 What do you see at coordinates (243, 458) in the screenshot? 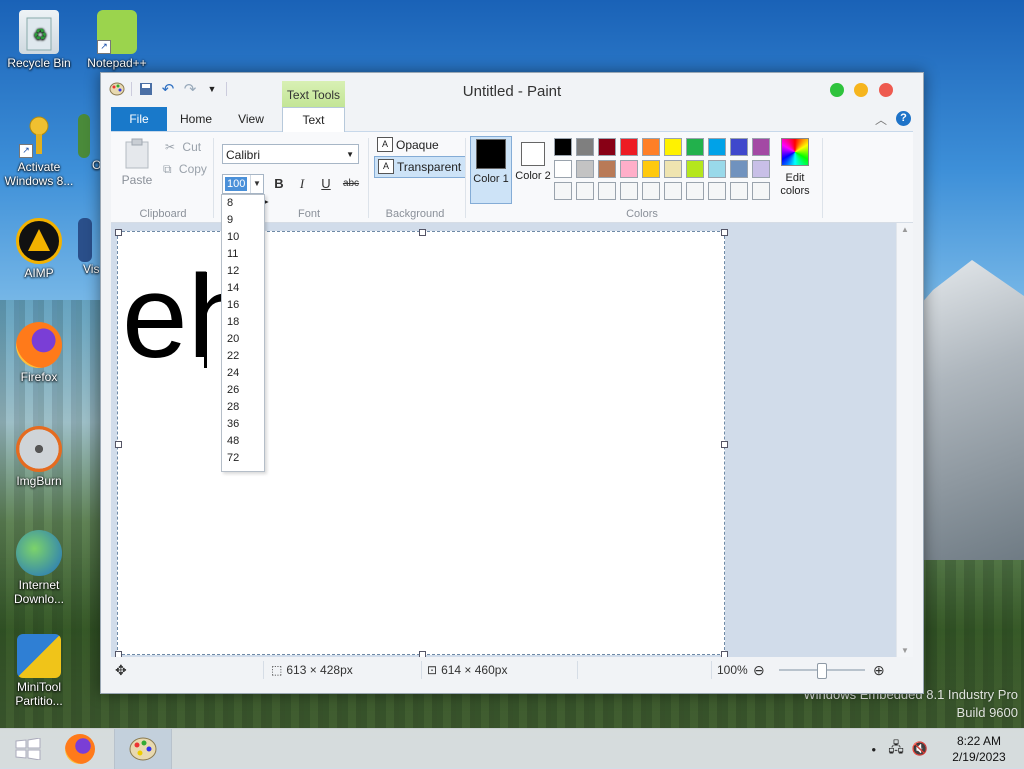
I see `font-size-option: 72` at bounding box center [243, 458].